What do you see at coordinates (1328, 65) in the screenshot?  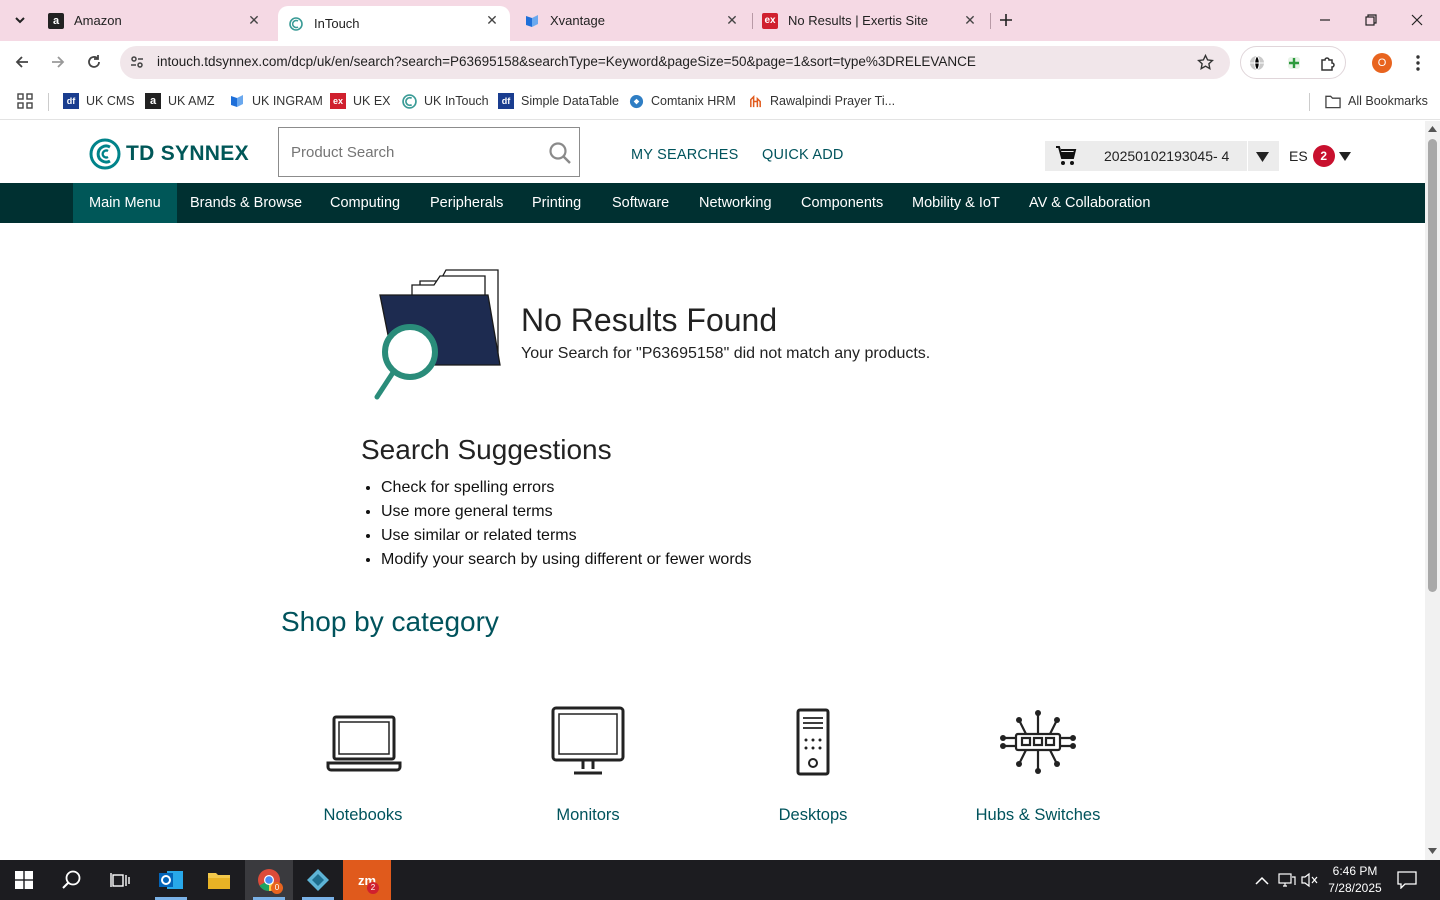 I see `puzzle-icon` at bounding box center [1328, 65].